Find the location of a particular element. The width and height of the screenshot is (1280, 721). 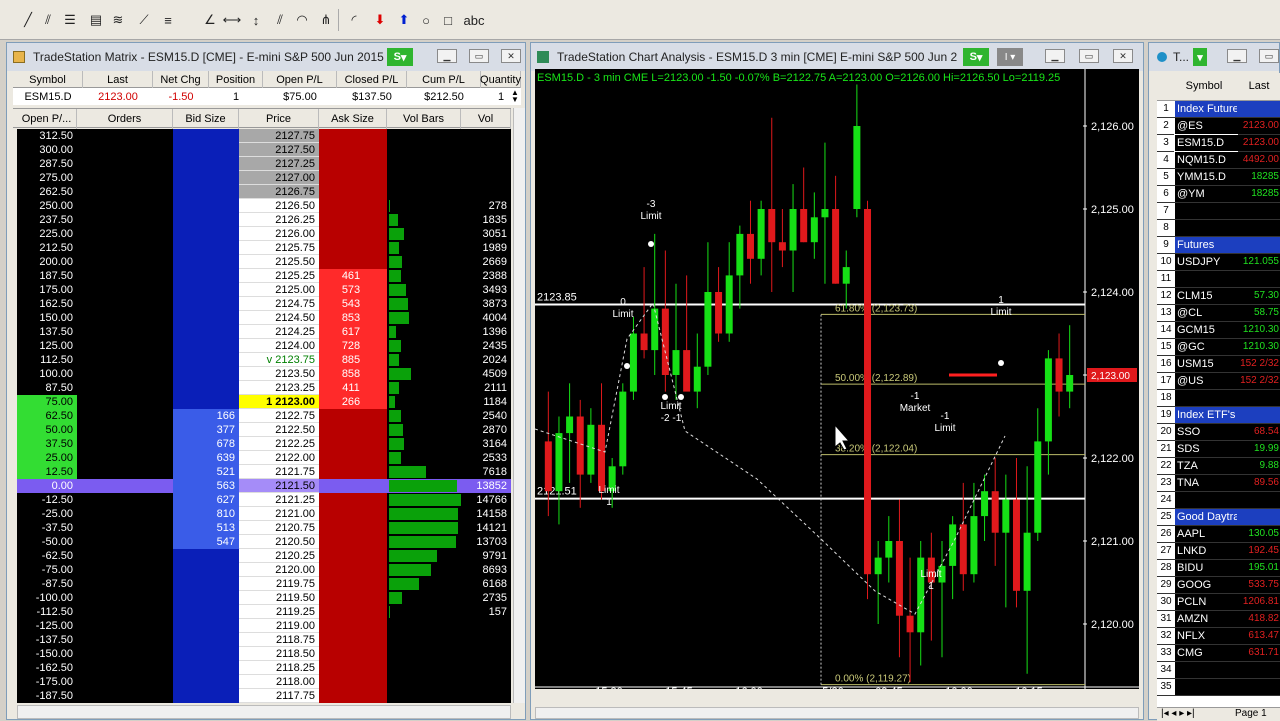

table-row: 150.00 2124.50 853 4004 is located at coordinates (264, 318).